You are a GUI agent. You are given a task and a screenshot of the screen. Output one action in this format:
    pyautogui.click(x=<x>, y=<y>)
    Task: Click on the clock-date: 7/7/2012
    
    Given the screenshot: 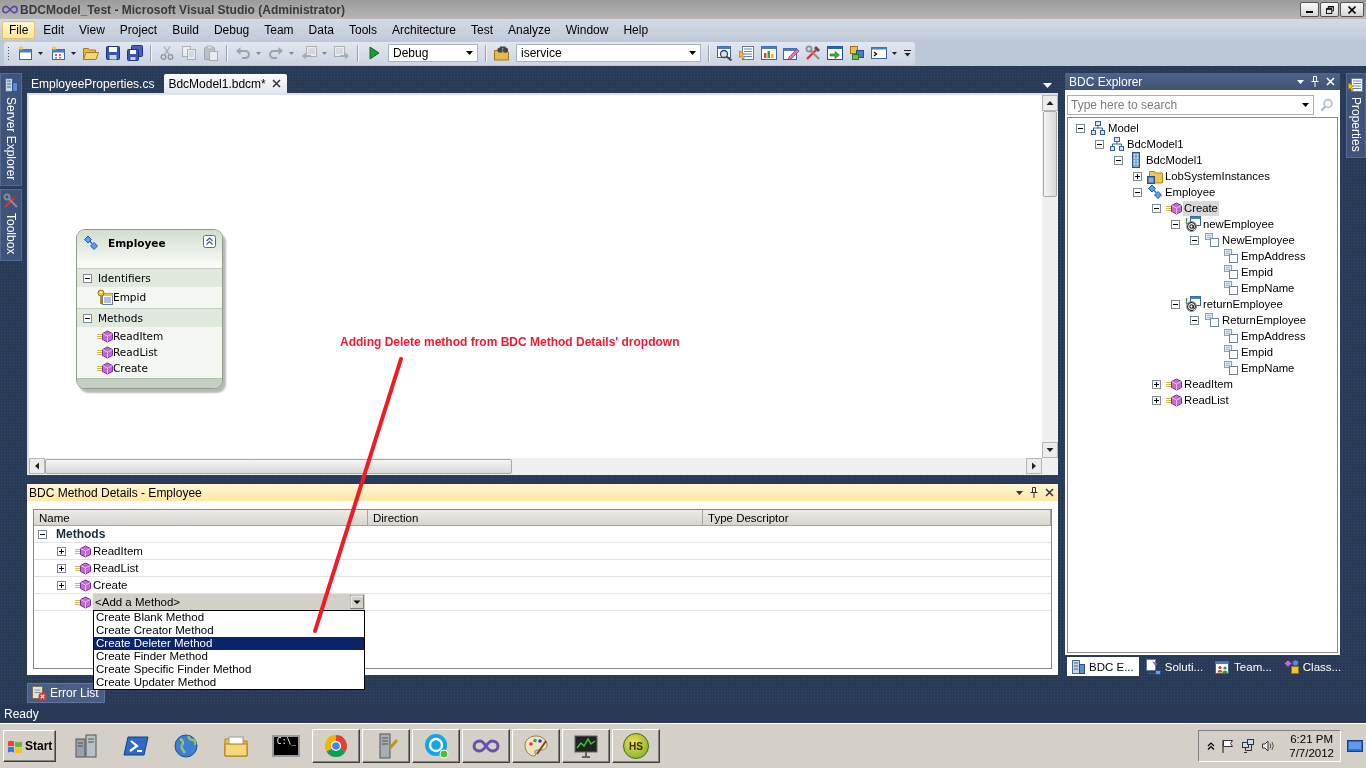 What is the action you would take?
    pyautogui.click(x=1311, y=753)
    